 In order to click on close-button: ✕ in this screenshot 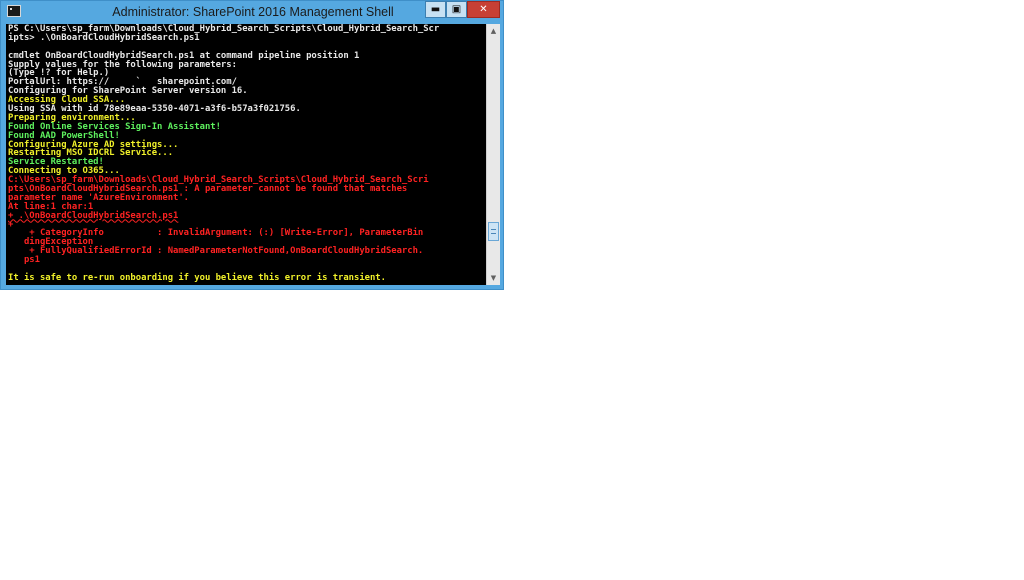, I will do `click(483, 9)`.